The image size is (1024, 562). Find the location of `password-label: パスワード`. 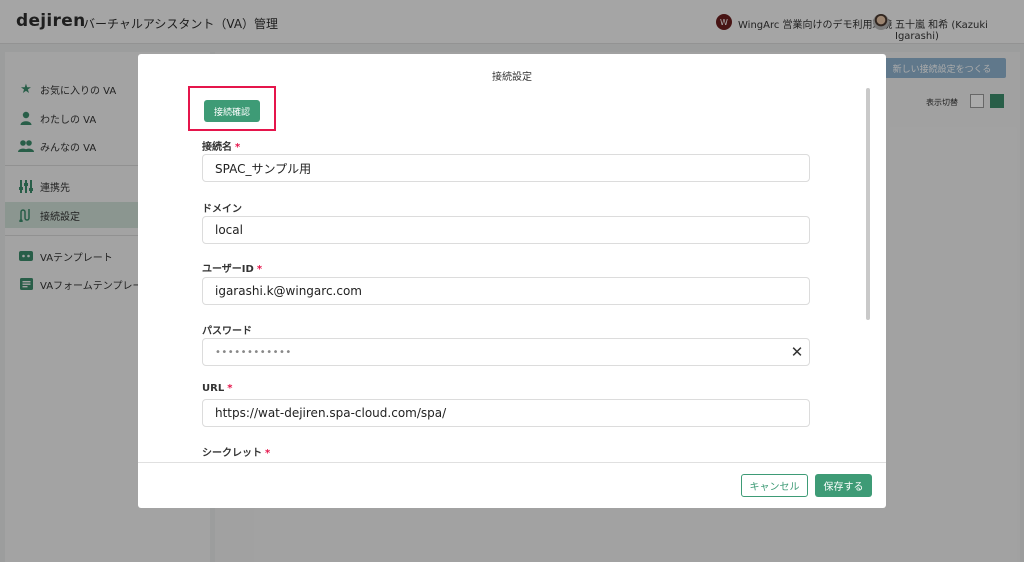

password-label: パスワード is located at coordinates (227, 329).